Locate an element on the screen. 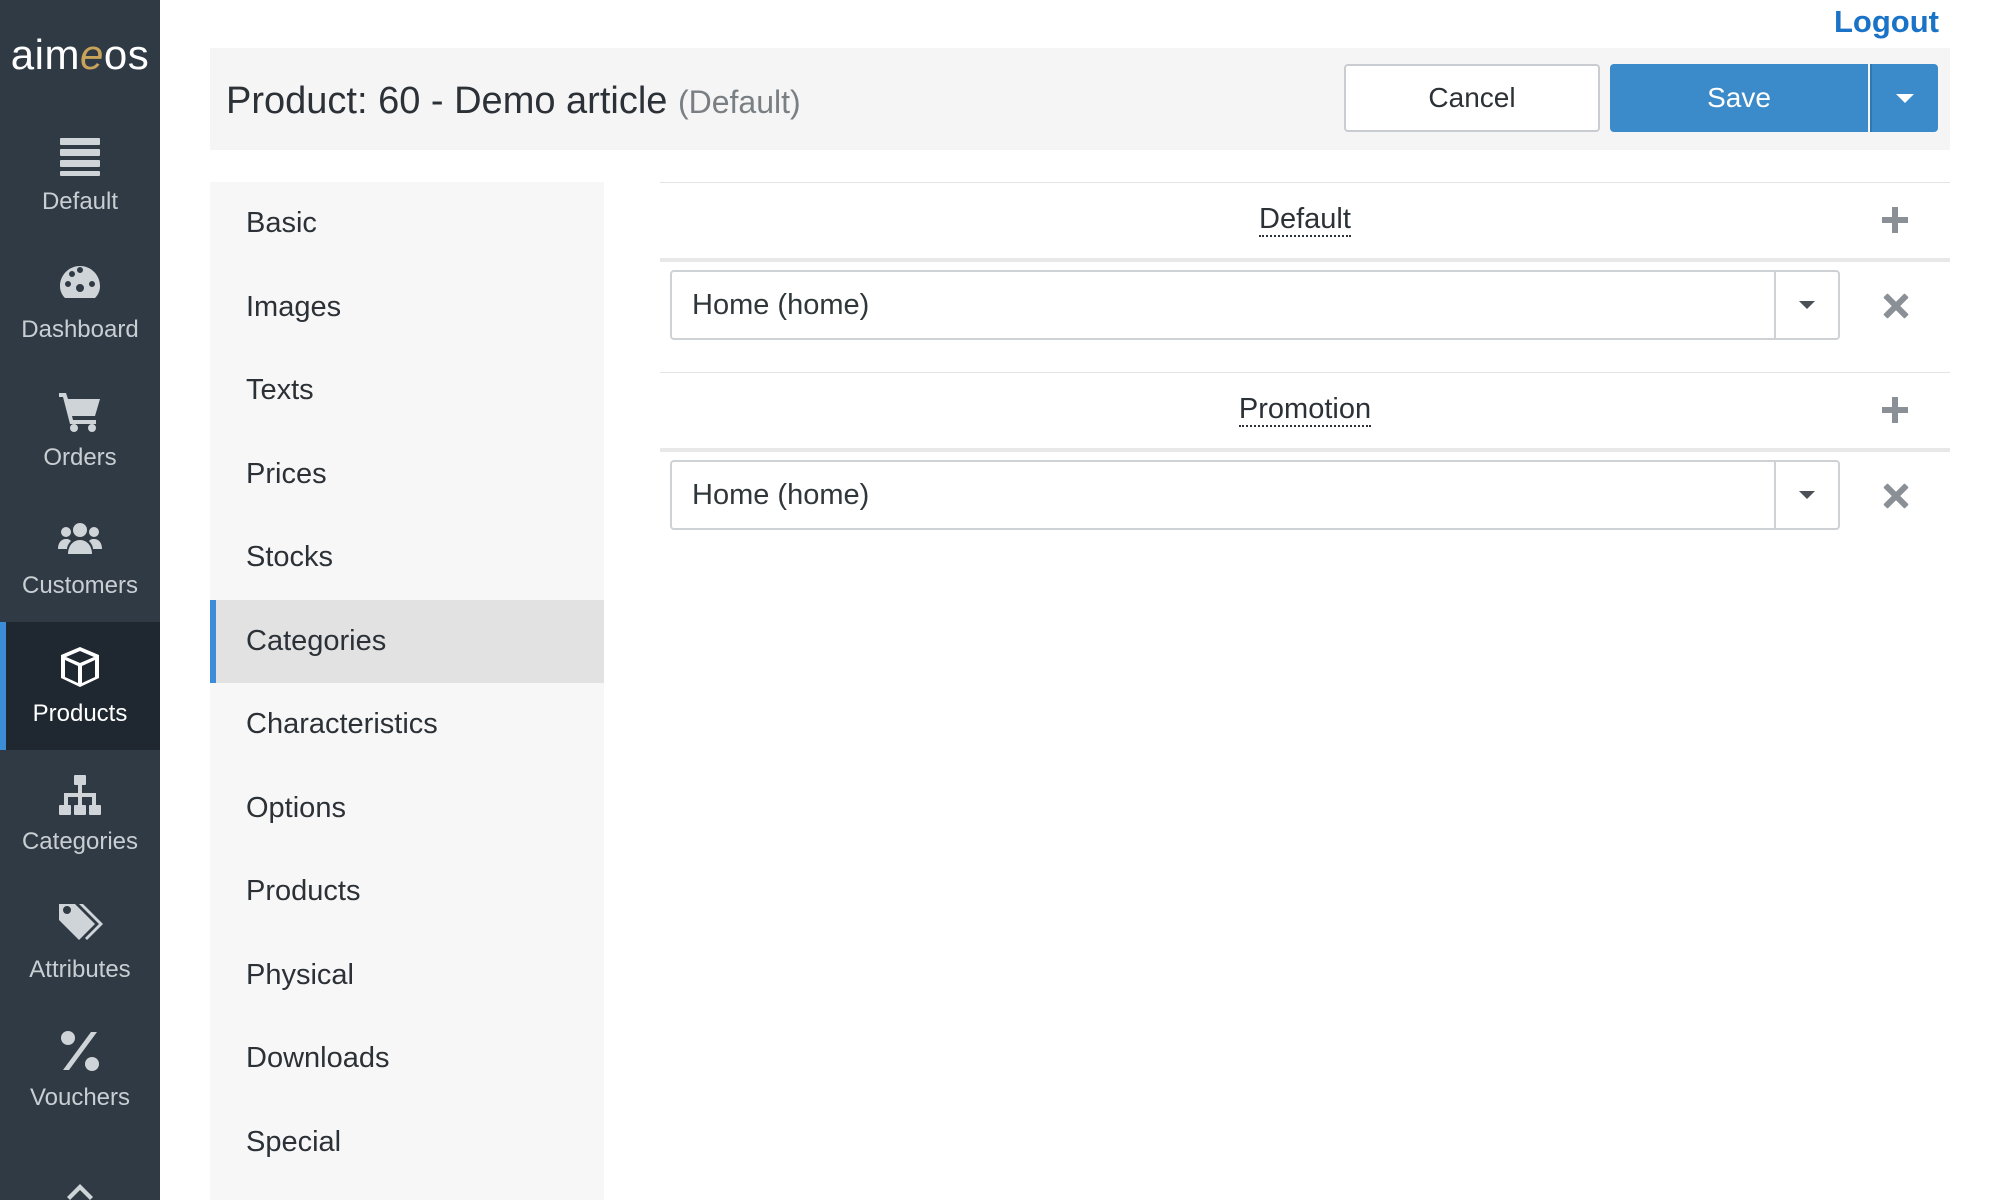  save-options-button is located at coordinates (1904, 98).